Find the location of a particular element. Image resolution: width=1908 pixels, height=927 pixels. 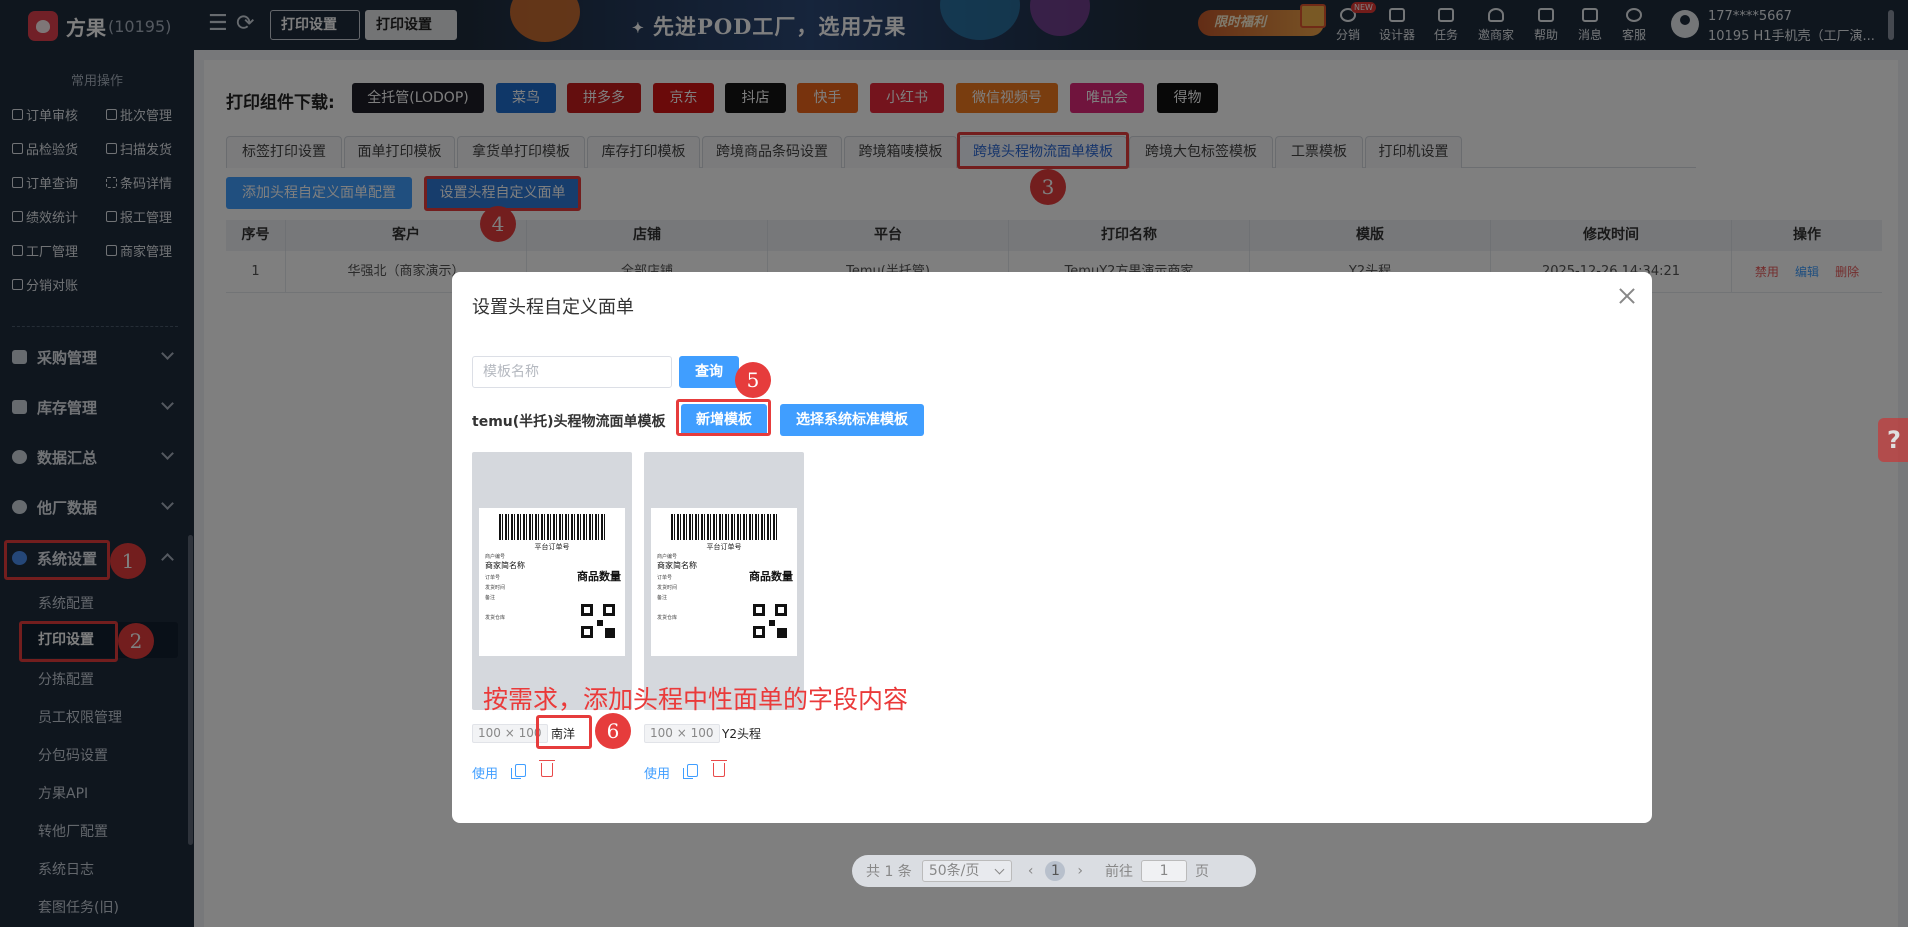

template-name-input is located at coordinates (572, 372).